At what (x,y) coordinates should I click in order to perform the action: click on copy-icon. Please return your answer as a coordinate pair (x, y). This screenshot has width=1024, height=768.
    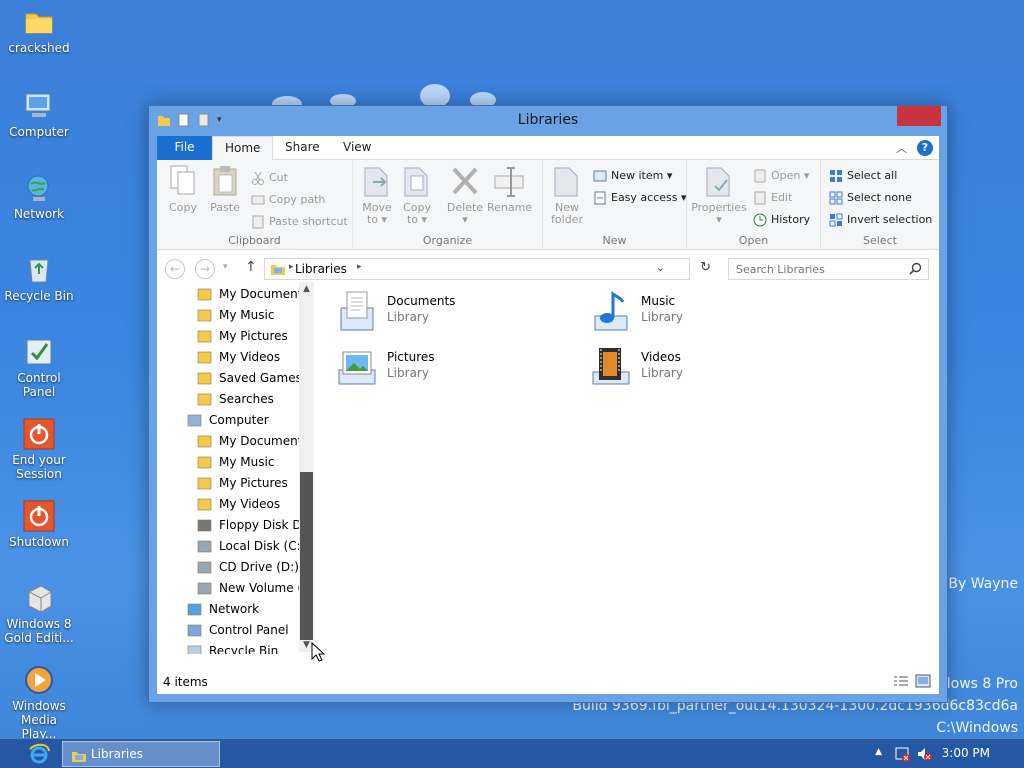
    Looking at the image, I should click on (183, 181).